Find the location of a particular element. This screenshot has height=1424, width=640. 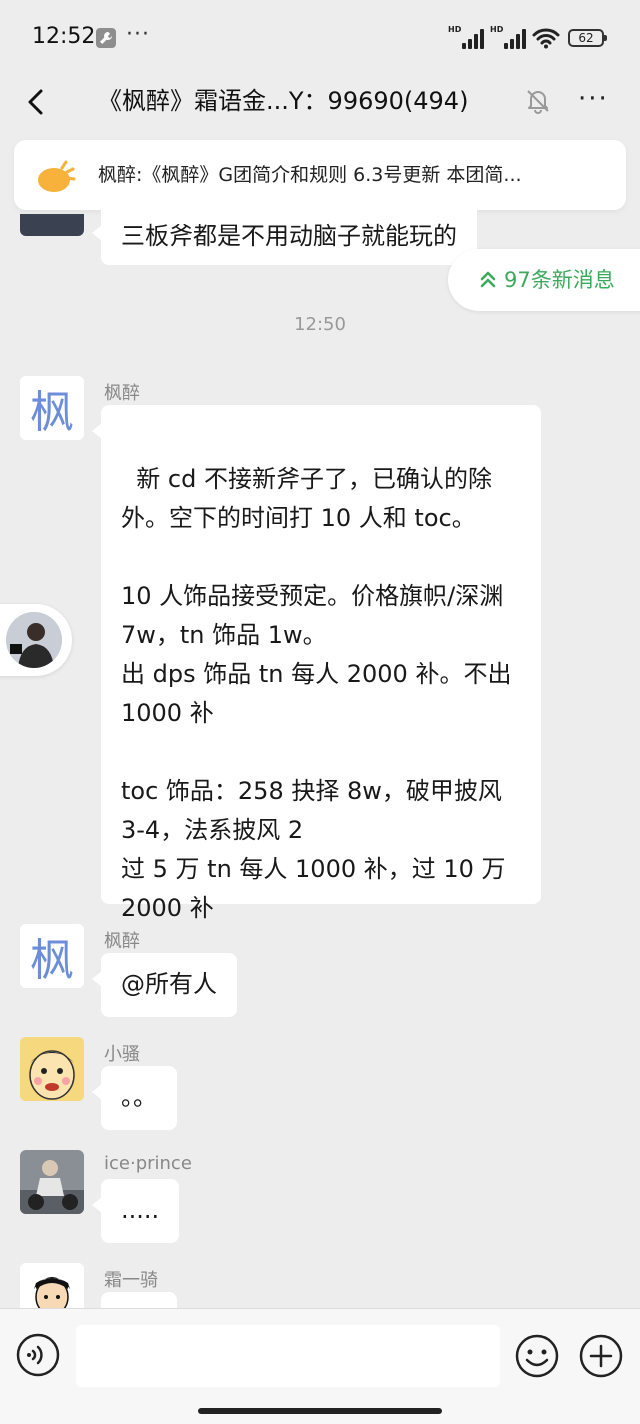

signal-icon-2: HD is located at coordinates (508, 37).